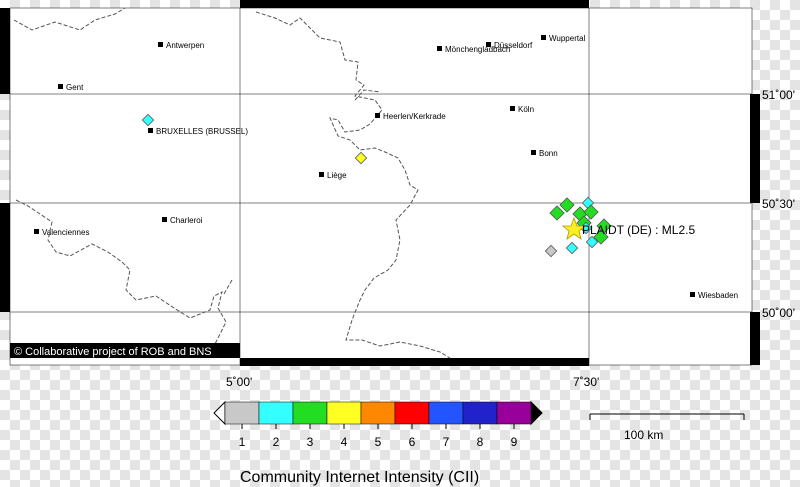 The image size is (800, 487). I want to click on legend-label-3: 3, so click(310, 442).